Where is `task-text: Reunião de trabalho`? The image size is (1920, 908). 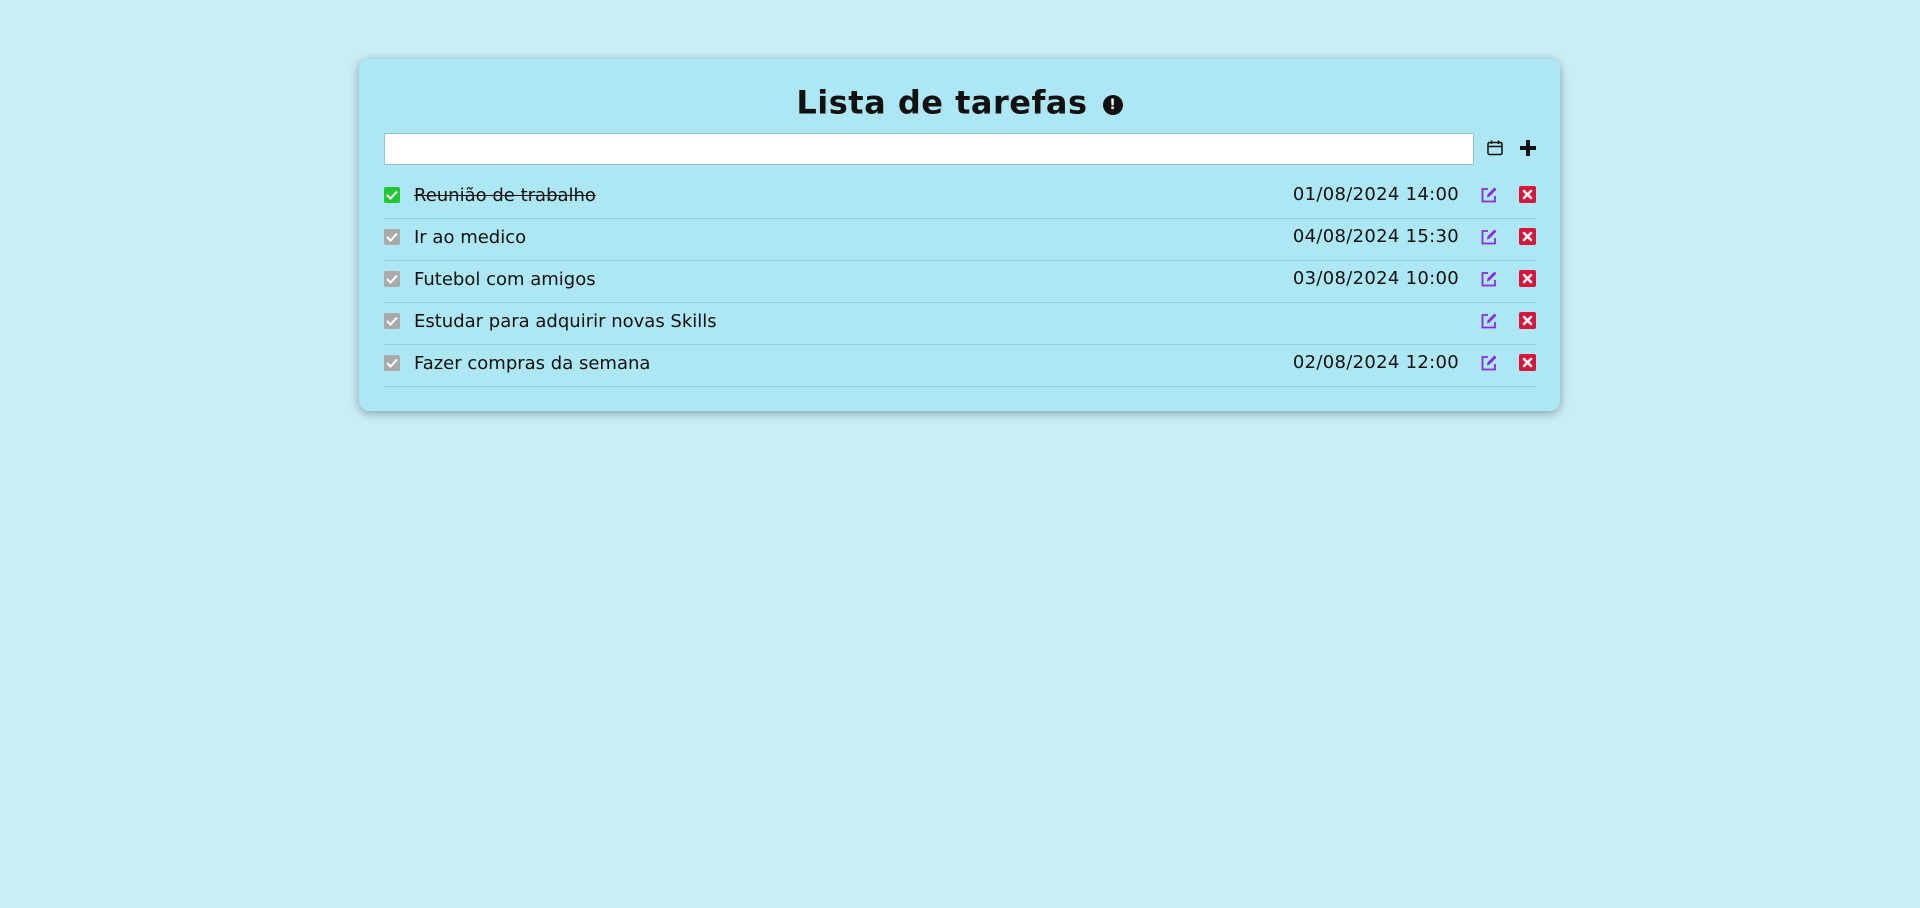
task-text: Reunião de trabalho is located at coordinates (505, 195).